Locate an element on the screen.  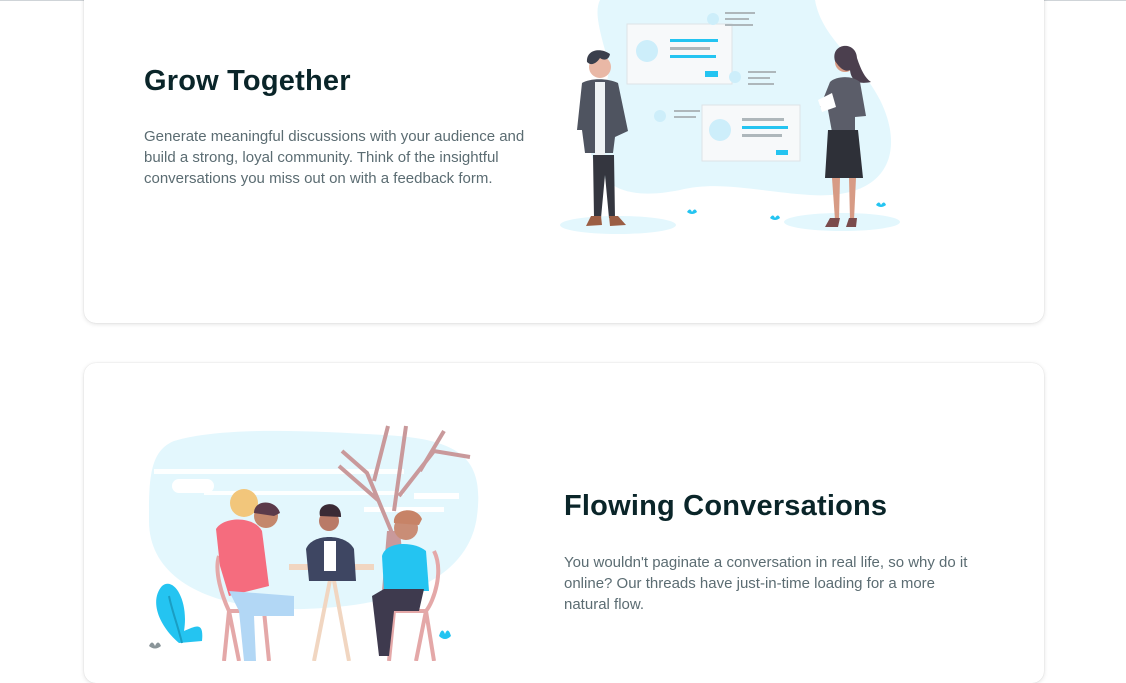
people-chatting-illustration is located at coordinates (730, 117).